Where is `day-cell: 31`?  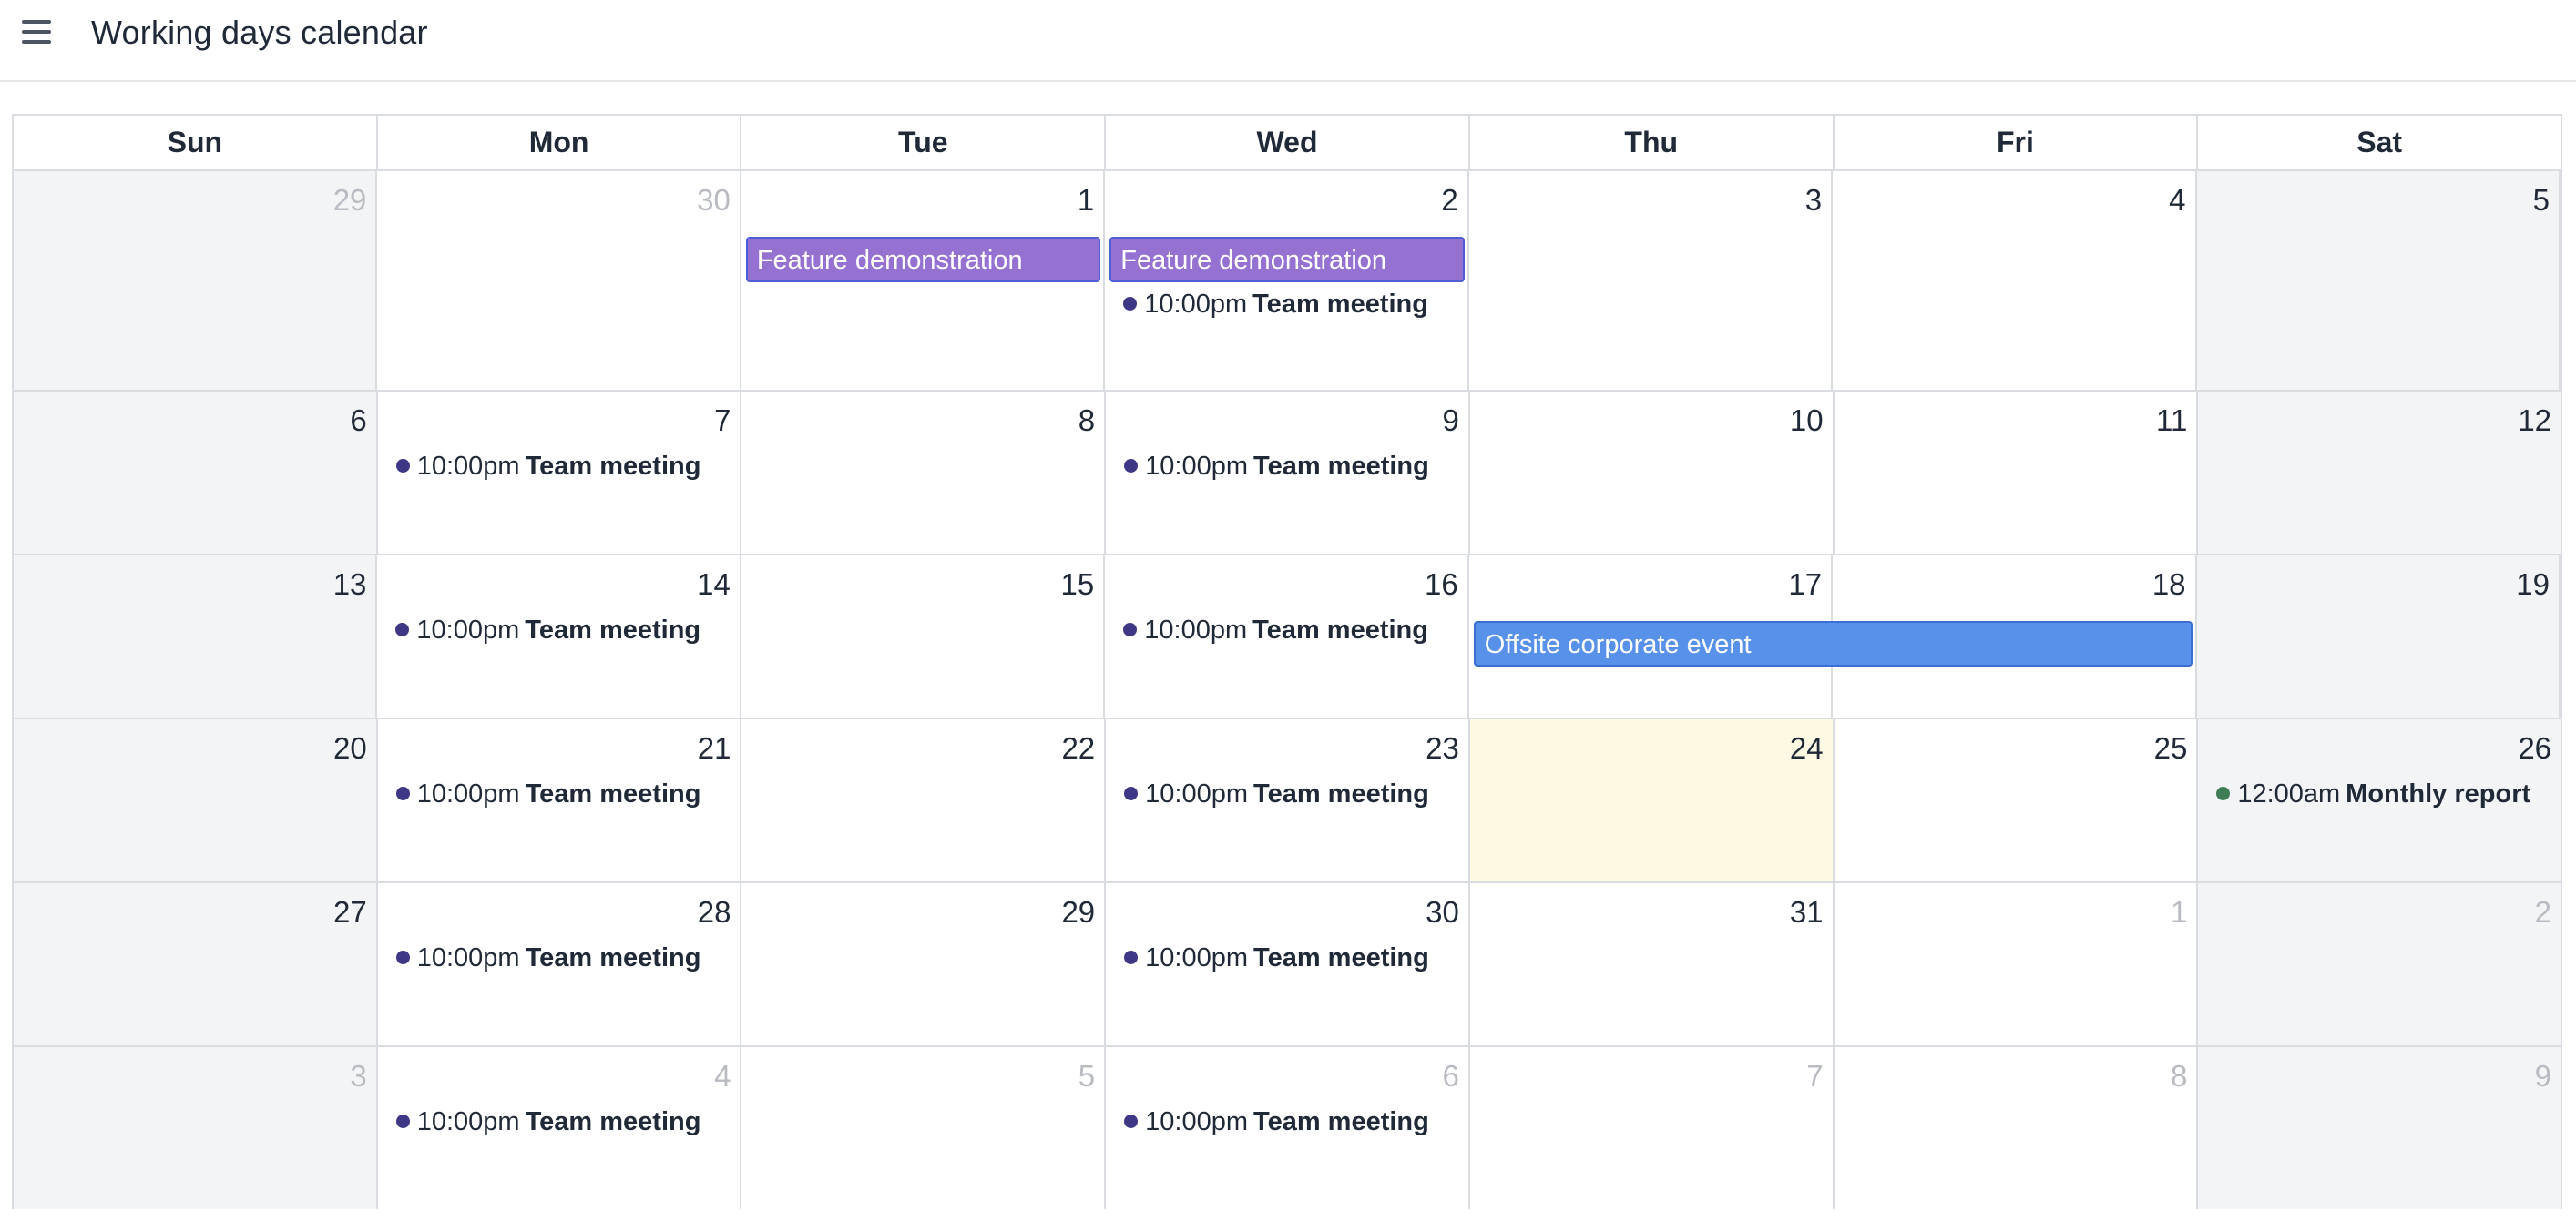
day-cell: 31 is located at coordinates (1652, 964).